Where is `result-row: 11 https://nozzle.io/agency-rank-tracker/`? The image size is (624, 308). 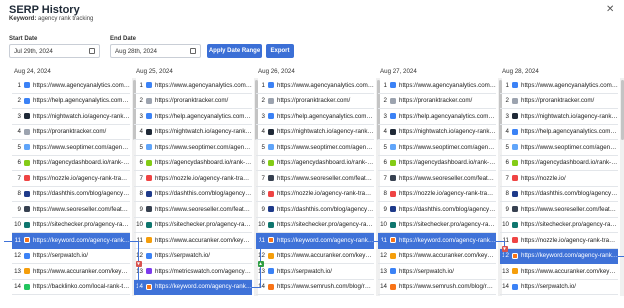
result-row: 11 https://nozzle.io/agency-rank-tracker/ is located at coordinates (559, 241).